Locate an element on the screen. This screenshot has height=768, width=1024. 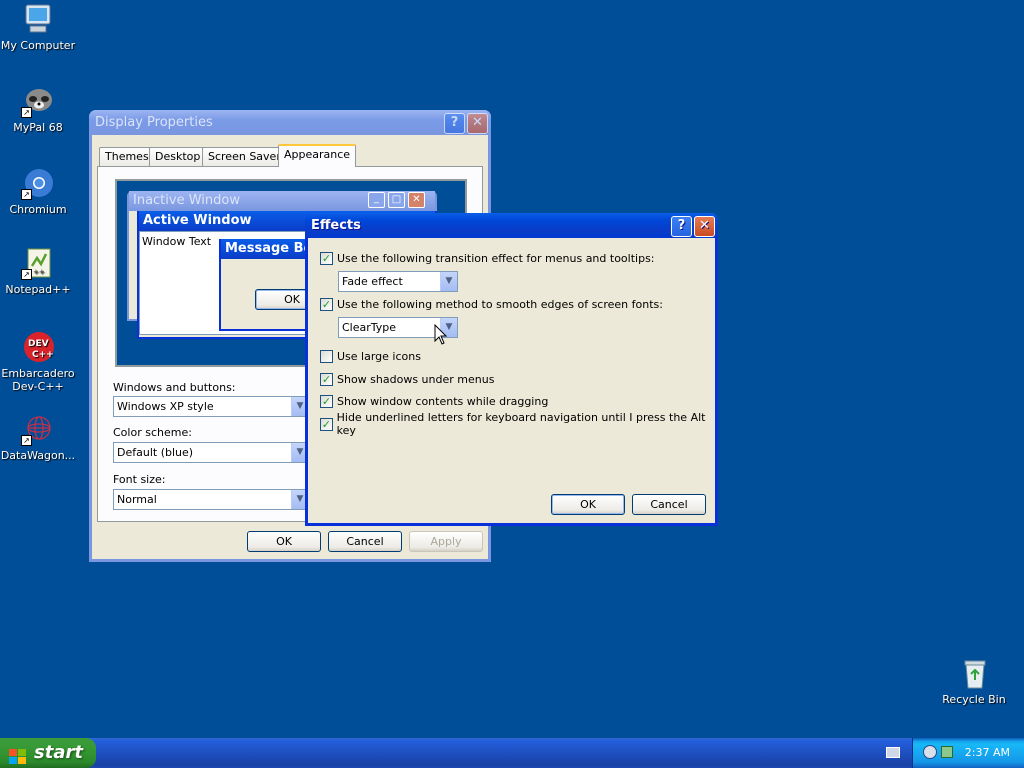
dialog-title: Effects is located at coordinates (336, 225).